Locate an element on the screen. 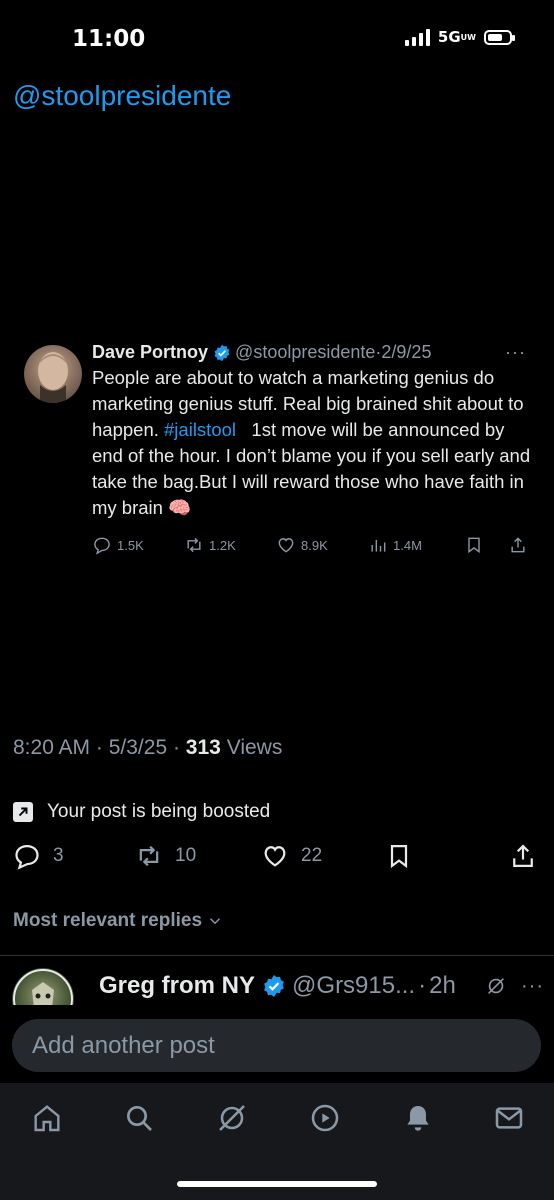 The width and height of the screenshot is (554, 1200). views-button: 1.4M is located at coordinates (416, 545).